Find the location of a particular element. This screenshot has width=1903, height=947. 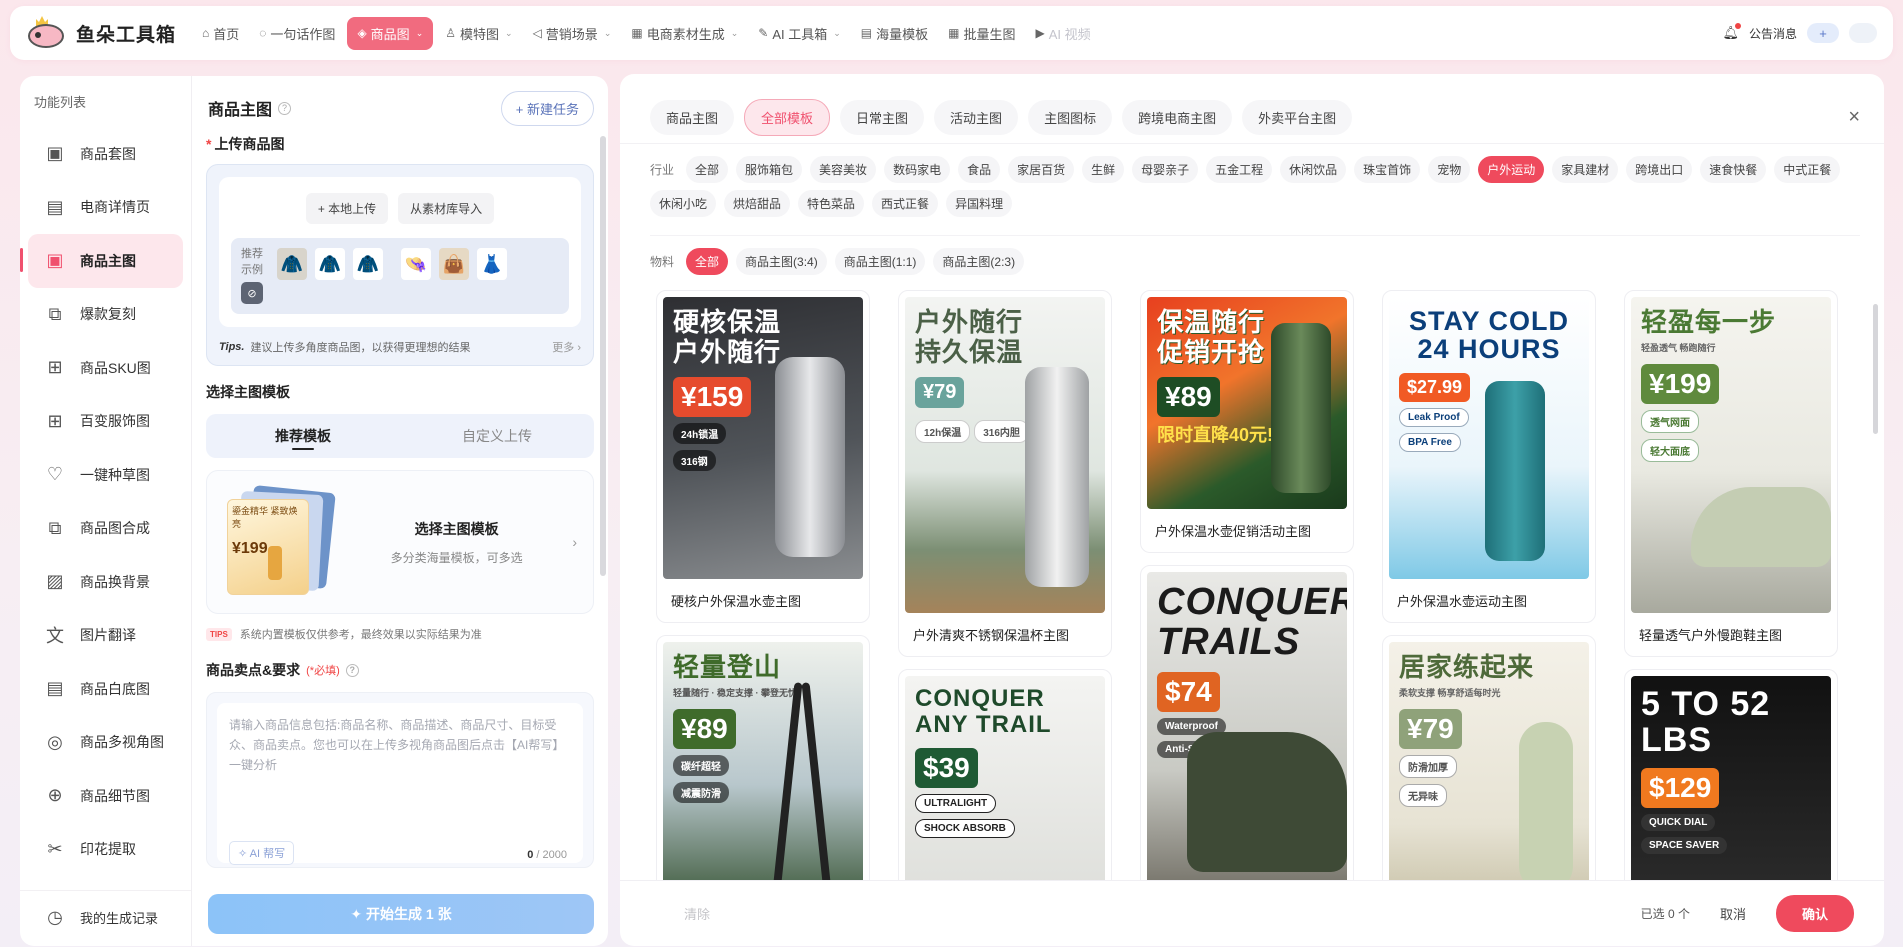

sidebar-item-5: ⊞ 百变服饰图 is located at coordinates (105, 422).